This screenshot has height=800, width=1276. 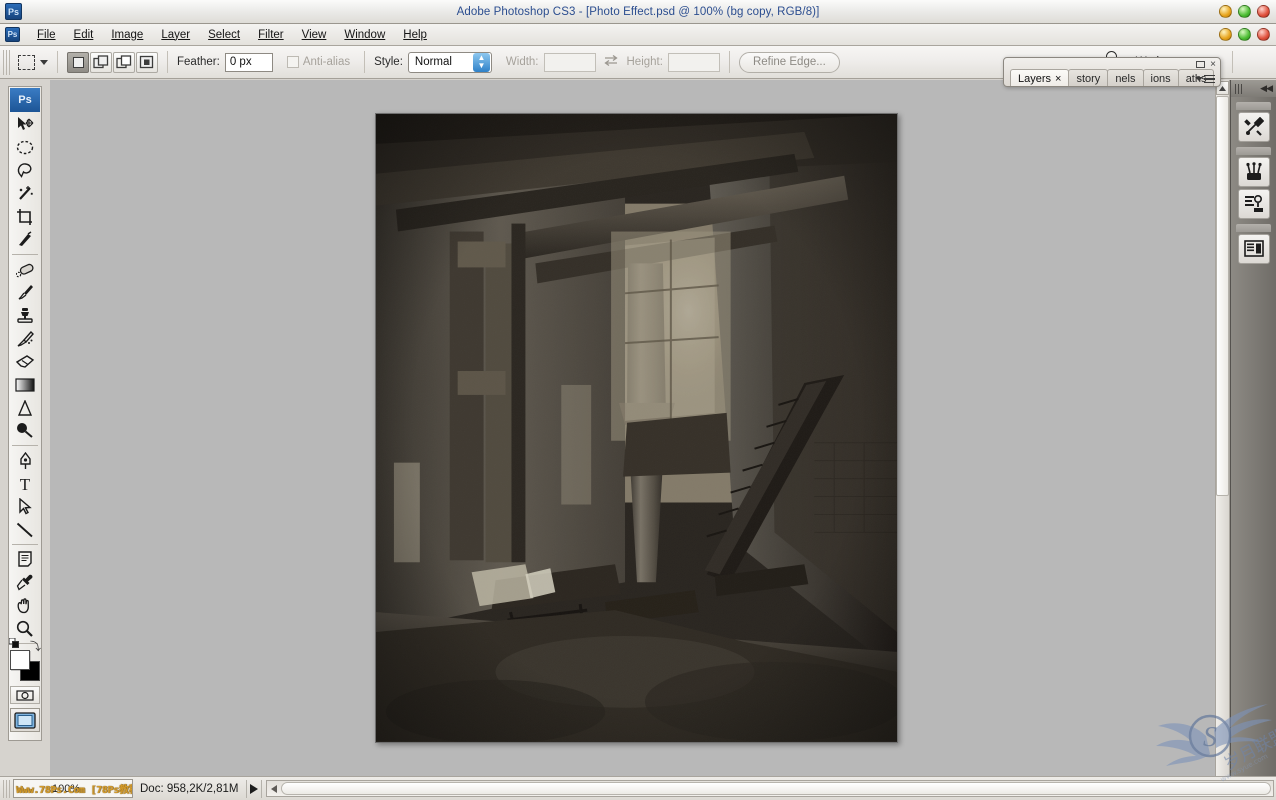 I want to click on toolbox-header: Ps, so click(x=25, y=100).